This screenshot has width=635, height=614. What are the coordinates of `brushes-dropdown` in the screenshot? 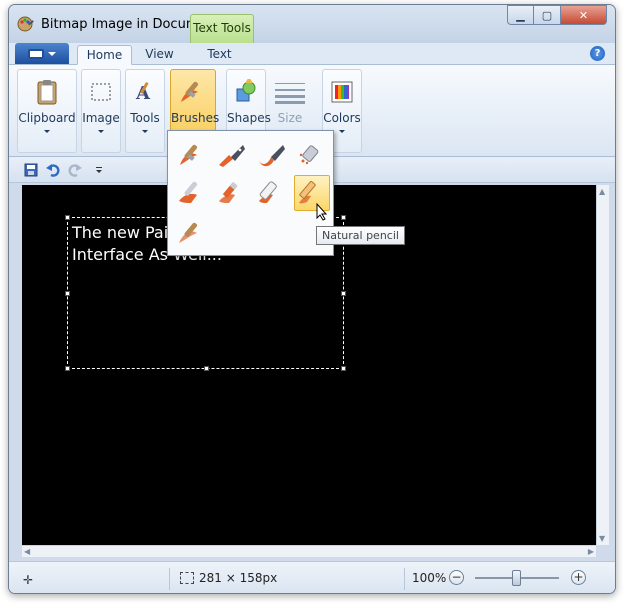 It's located at (250, 193).